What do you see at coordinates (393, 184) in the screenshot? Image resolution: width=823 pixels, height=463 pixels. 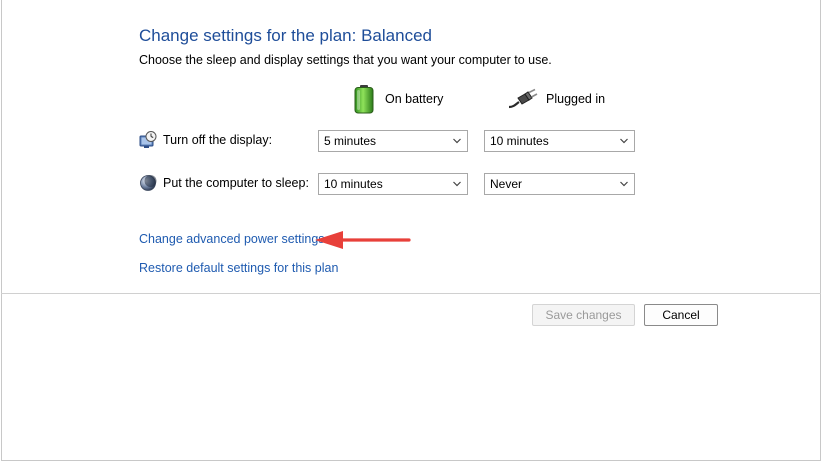 I see `sleep-on-battery-select: 10 minutes` at bounding box center [393, 184].